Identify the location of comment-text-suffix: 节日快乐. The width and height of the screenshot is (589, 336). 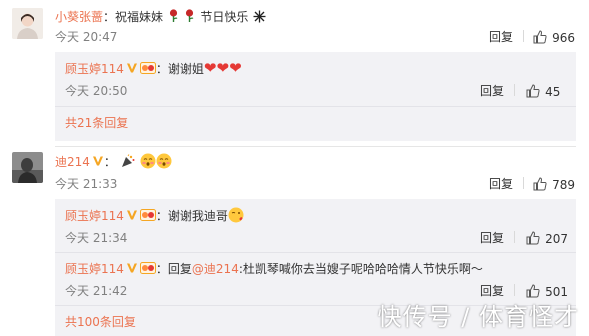
(224, 17).